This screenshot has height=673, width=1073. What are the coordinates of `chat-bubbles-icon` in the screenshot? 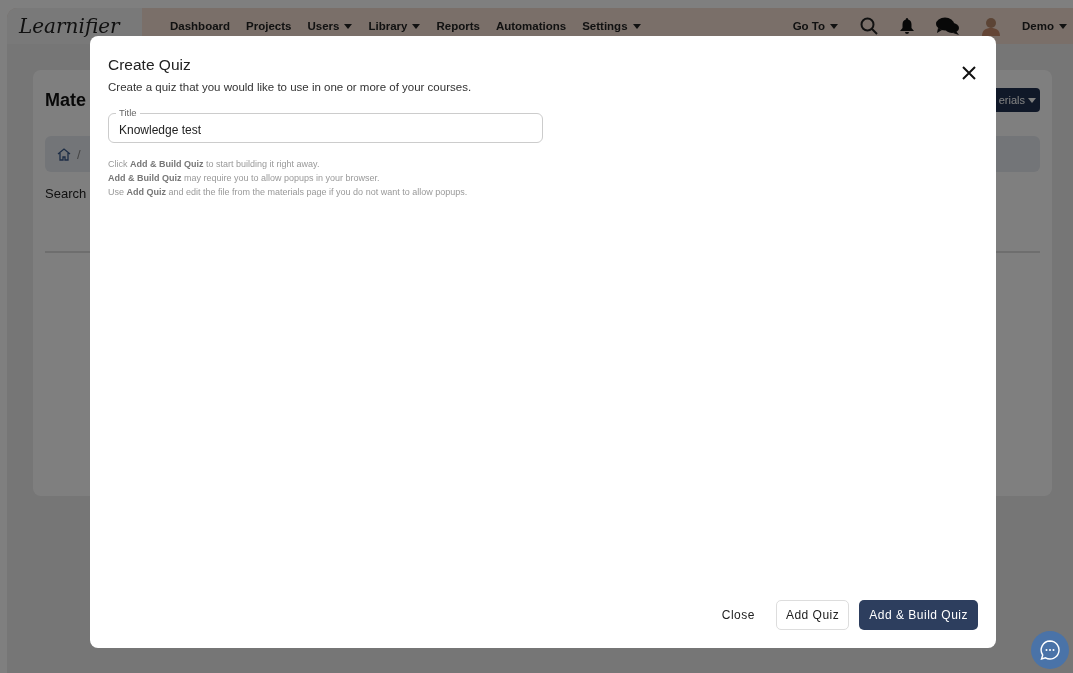 It's located at (948, 26).